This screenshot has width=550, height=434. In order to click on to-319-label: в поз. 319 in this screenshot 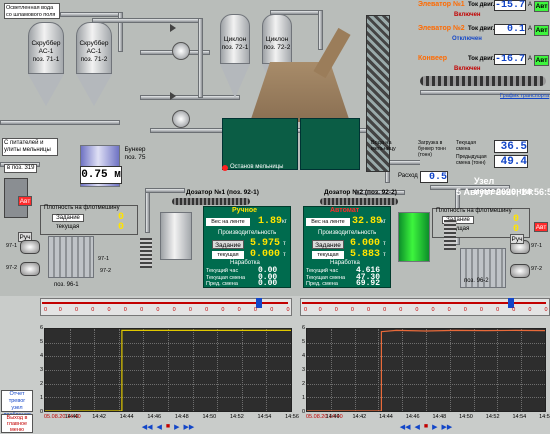, I will do `click(21, 168)`.